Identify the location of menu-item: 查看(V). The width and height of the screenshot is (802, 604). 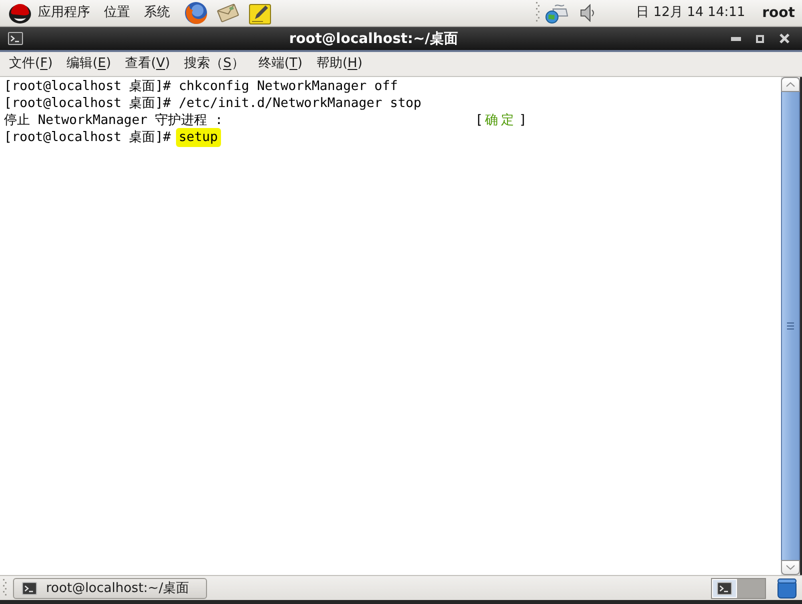
(148, 64).